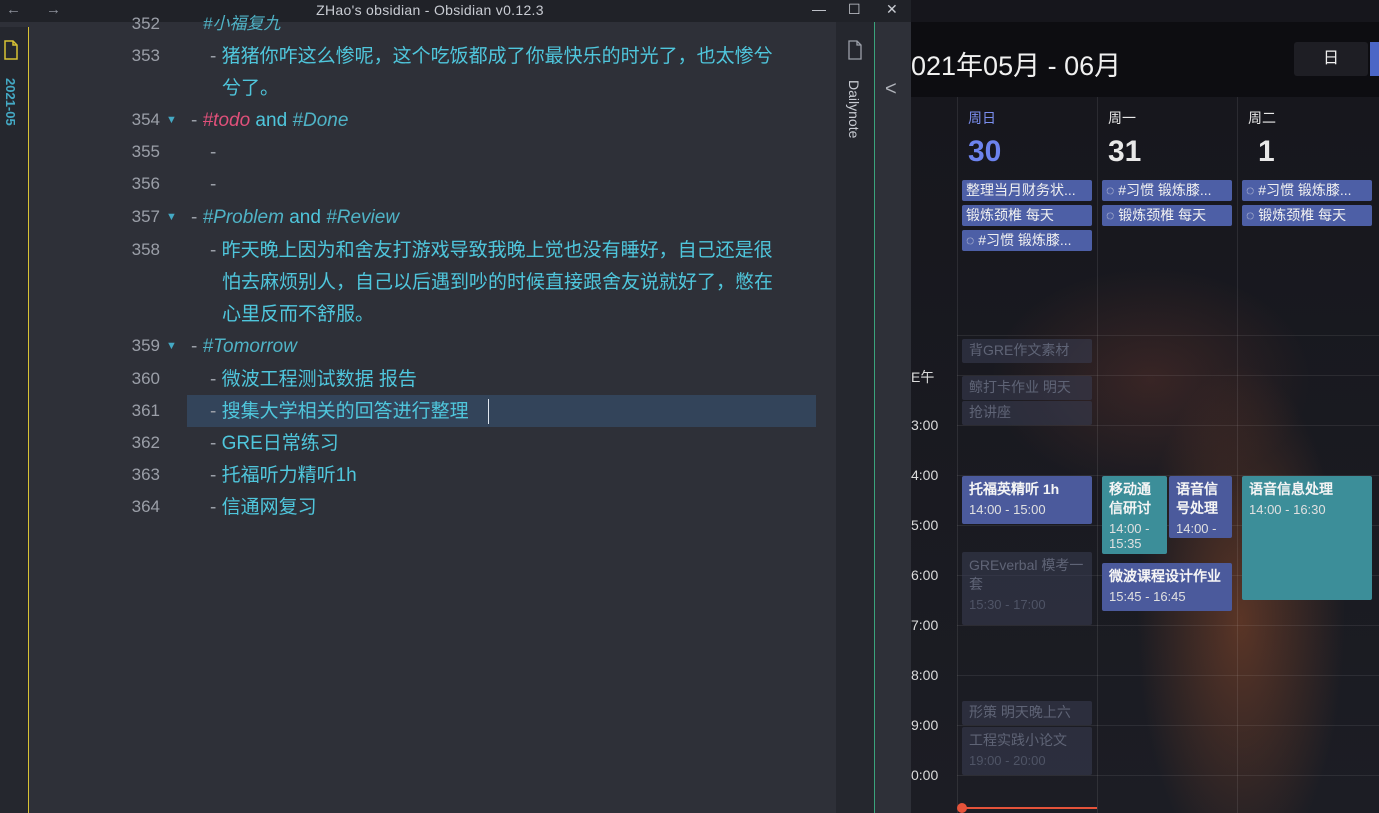 This screenshot has height=813, width=1379. Describe the element at coordinates (1020, 712) in the screenshot. I see `event-title: 形策 明天晚上六` at that location.